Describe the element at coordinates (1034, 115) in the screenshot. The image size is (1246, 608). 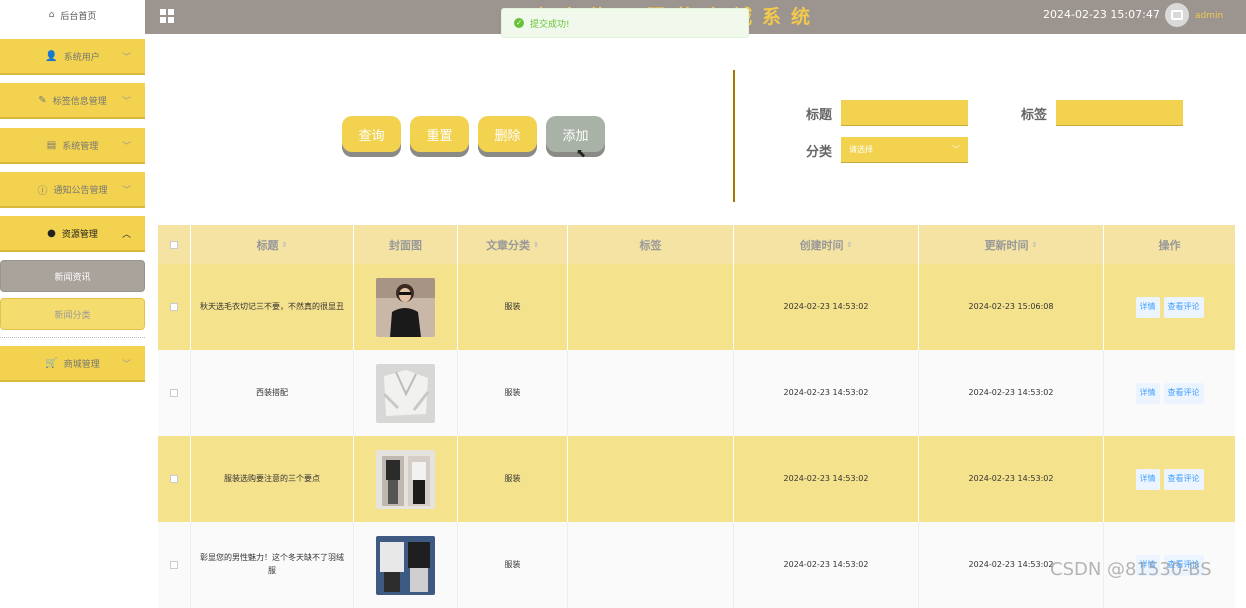
I see `tag-filter-label: 标签` at that location.